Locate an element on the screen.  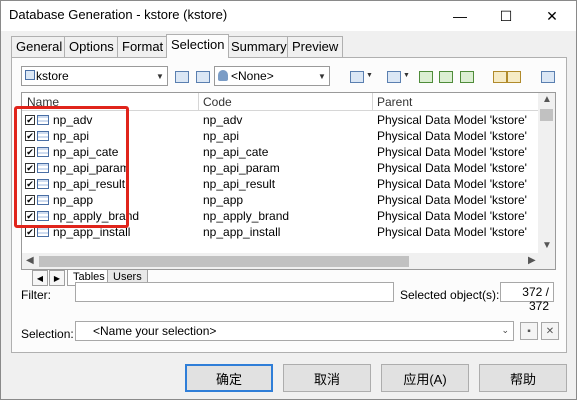
horizontal-scrollbar: ◀ ▶ is located at coordinates (288, 261).